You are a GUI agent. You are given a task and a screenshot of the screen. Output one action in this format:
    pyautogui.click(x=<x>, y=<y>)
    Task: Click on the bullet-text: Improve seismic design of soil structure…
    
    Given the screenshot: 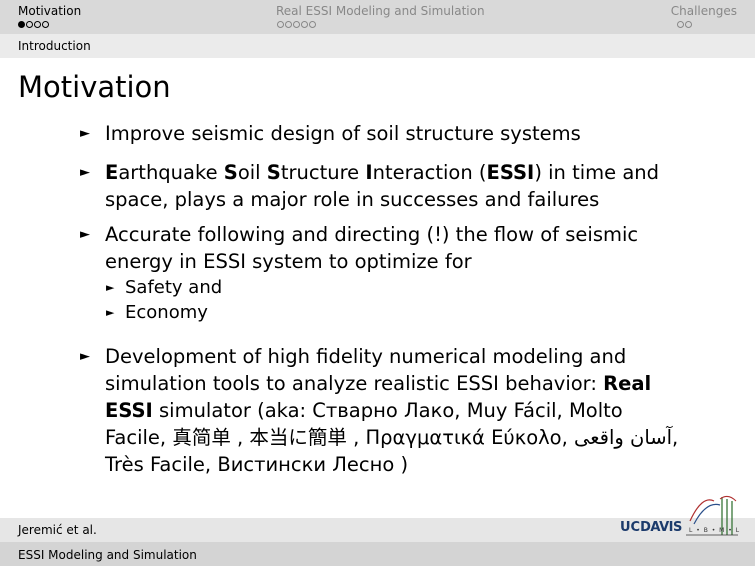 What is the action you would take?
    pyautogui.click(x=343, y=133)
    